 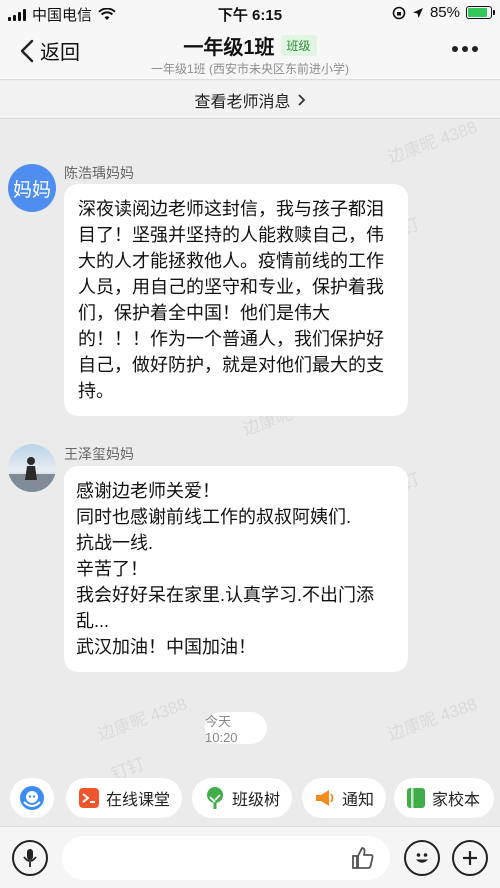 I want to click on class-tree-button: 班级树, so click(x=242, y=798).